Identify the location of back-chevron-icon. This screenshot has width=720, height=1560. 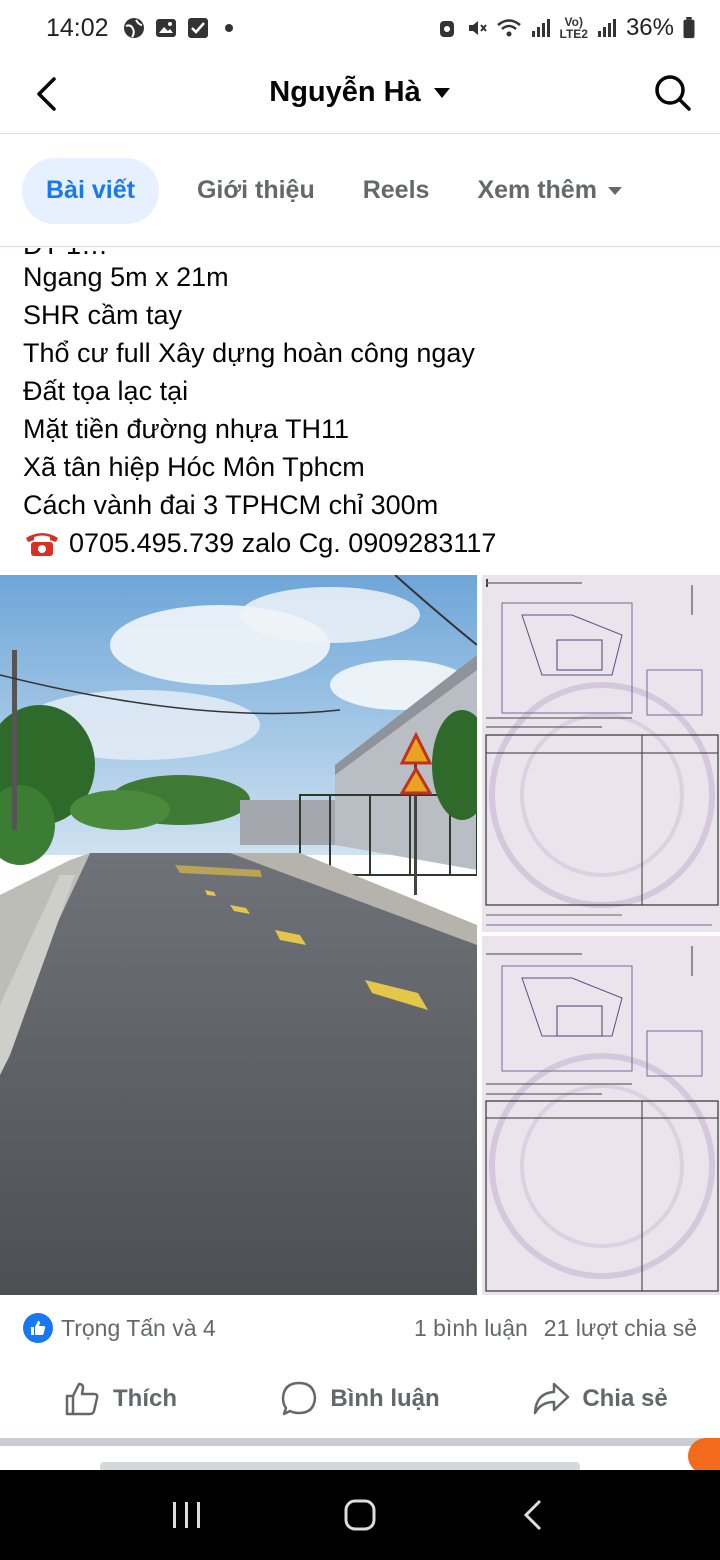
(533, 1515).